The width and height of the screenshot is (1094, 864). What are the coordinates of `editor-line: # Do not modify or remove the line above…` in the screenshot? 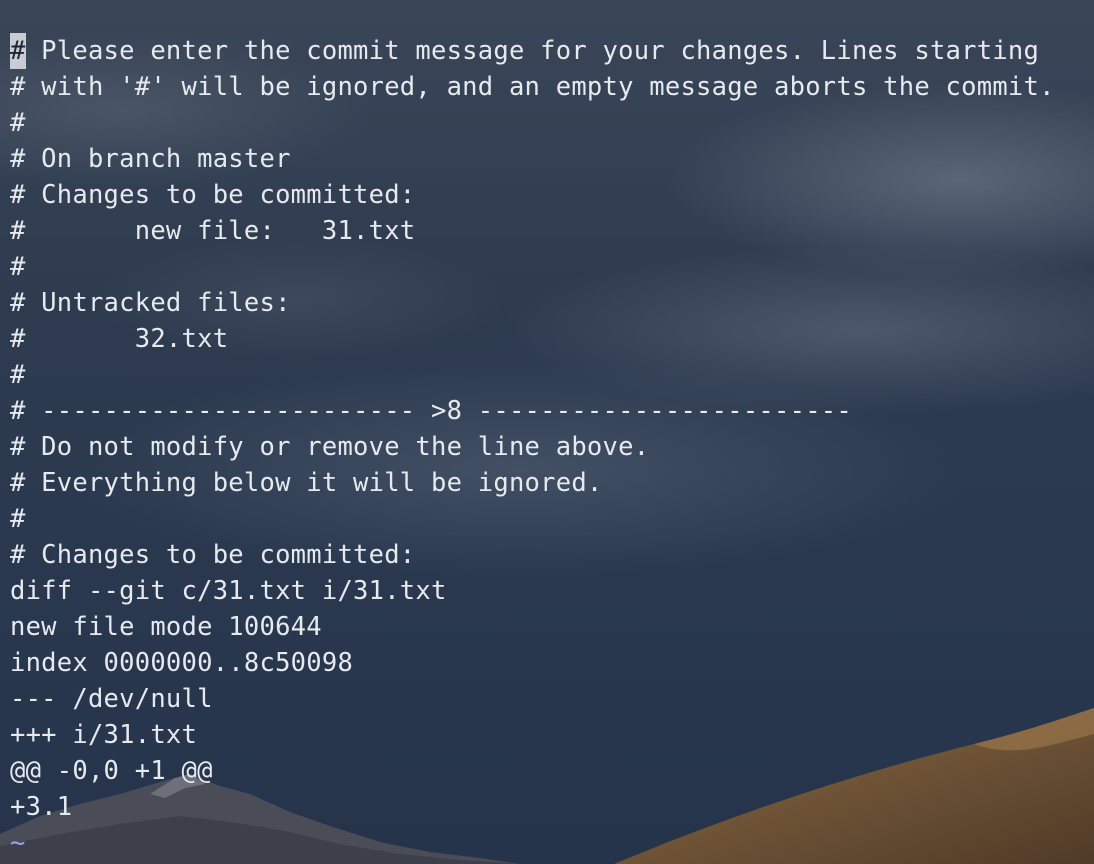 It's located at (330, 447).